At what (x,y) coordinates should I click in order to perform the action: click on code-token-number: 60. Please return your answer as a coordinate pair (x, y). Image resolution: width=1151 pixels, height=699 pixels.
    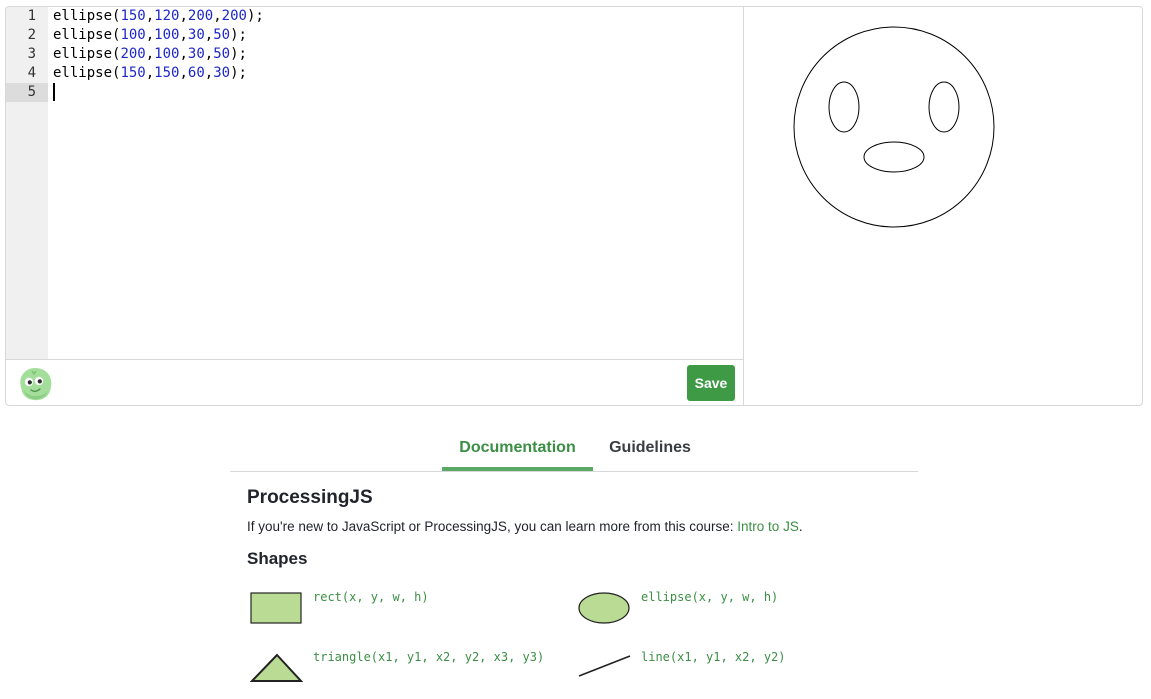
    Looking at the image, I should click on (196, 73).